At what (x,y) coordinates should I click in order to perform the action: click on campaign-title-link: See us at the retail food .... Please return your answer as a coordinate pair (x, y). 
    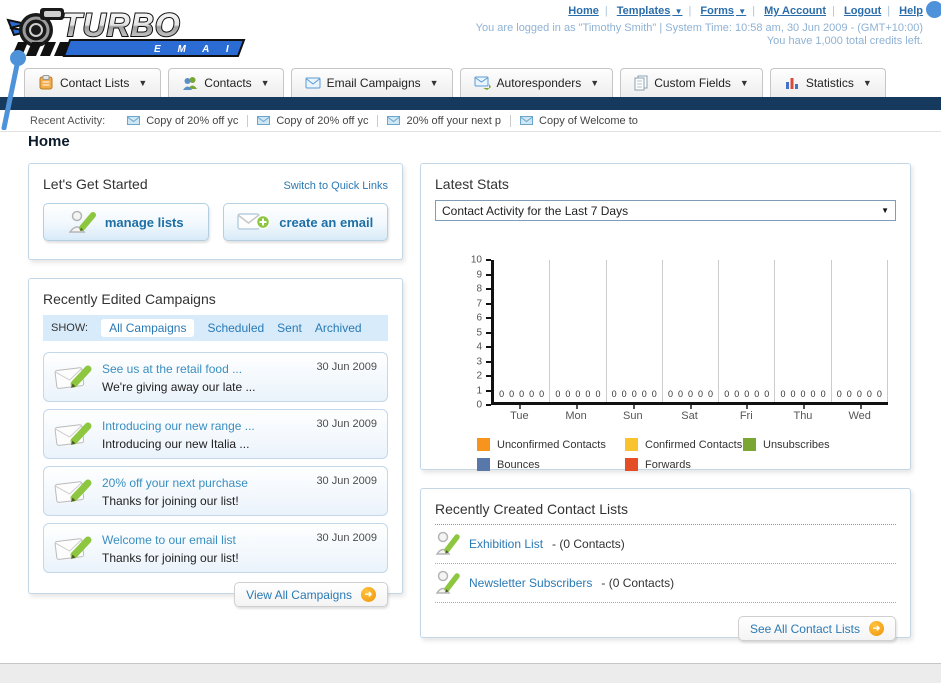
    Looking at the image, I should click on (172, 369).